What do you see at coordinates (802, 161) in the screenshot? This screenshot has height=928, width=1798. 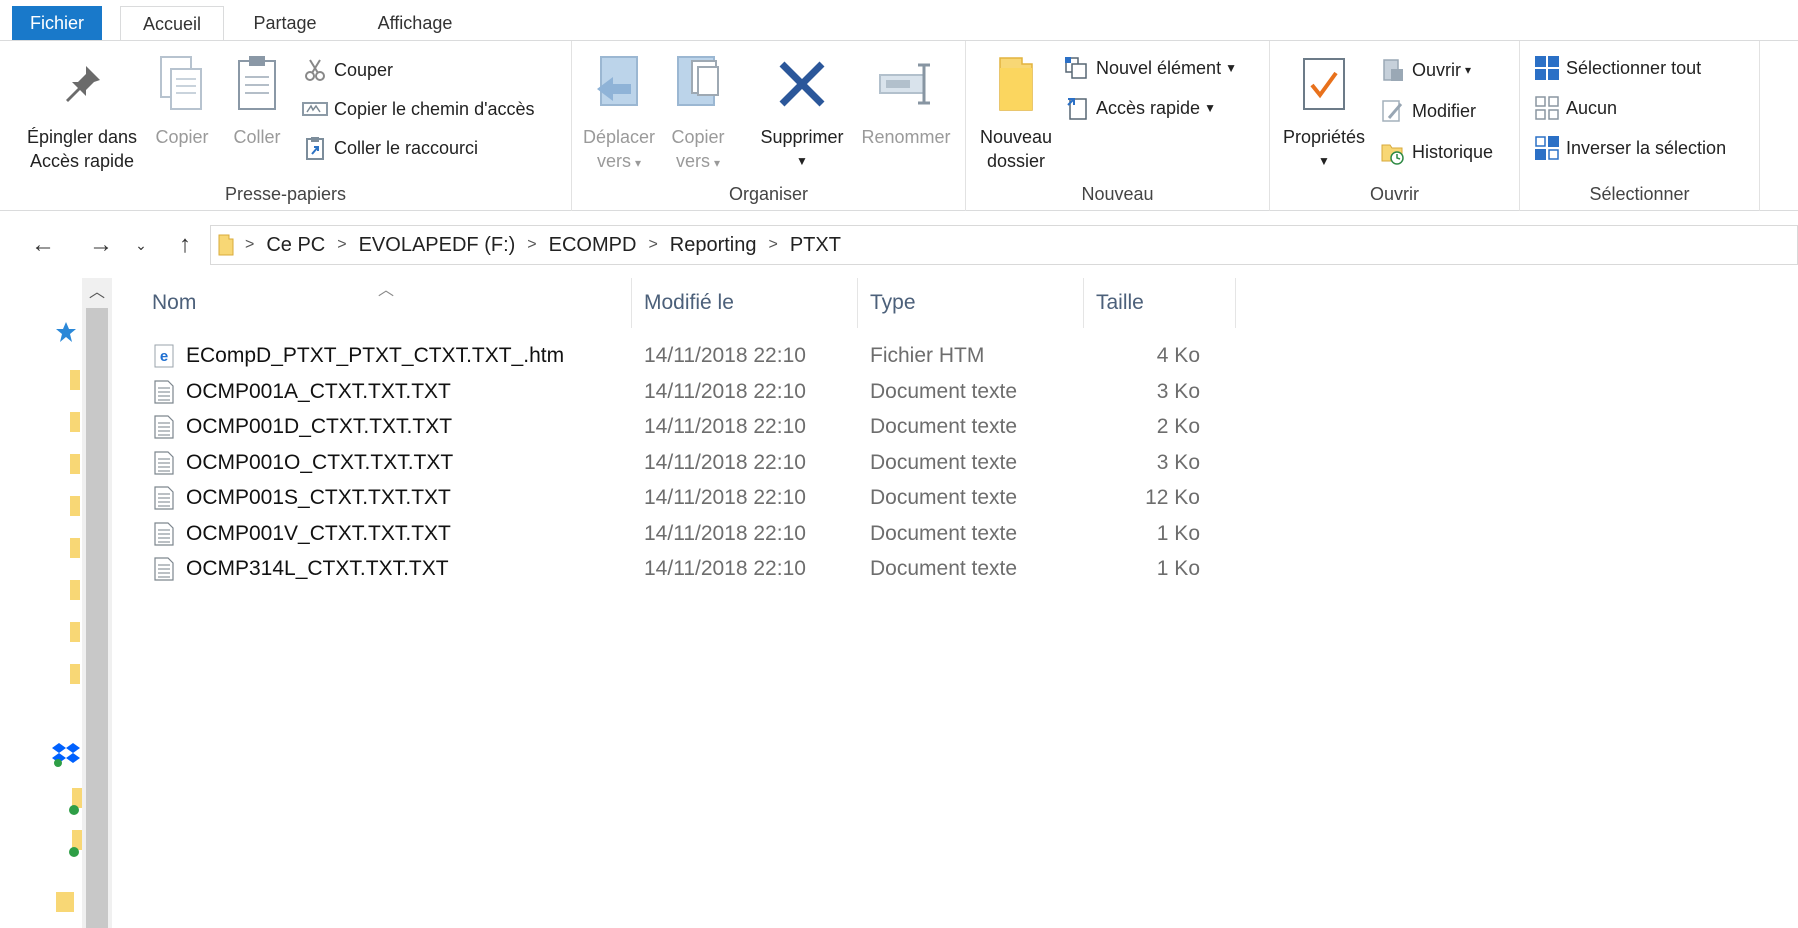 I see `delete-dropdown-caret: ▼` at bounding box center [802, 161].